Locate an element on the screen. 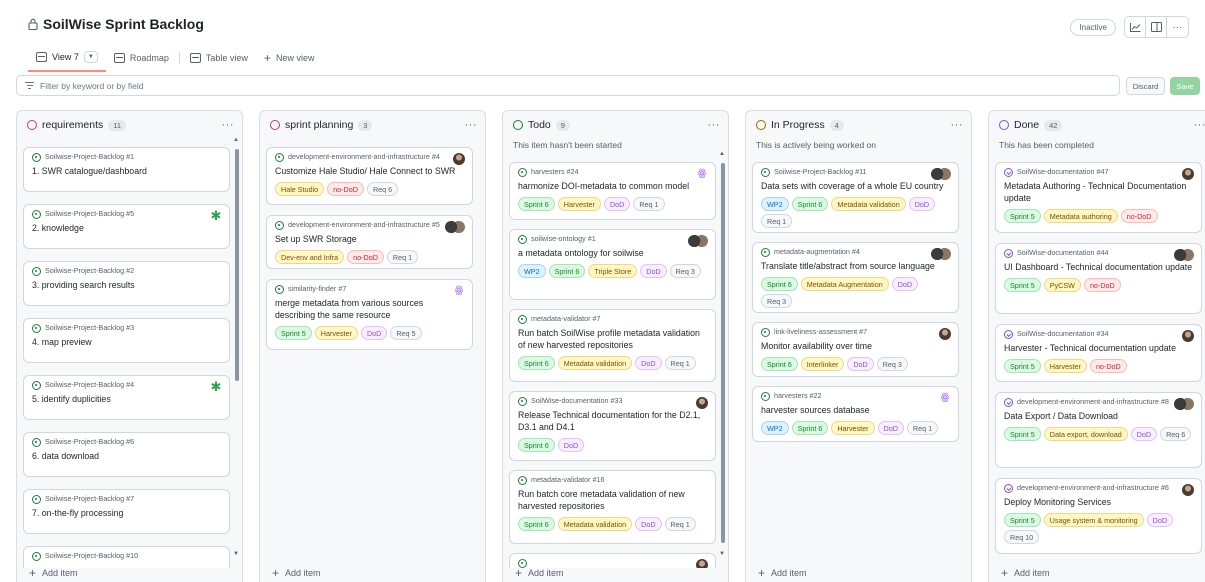  label-badge: Dev-env and Infra is located at coordinates (310, 257).